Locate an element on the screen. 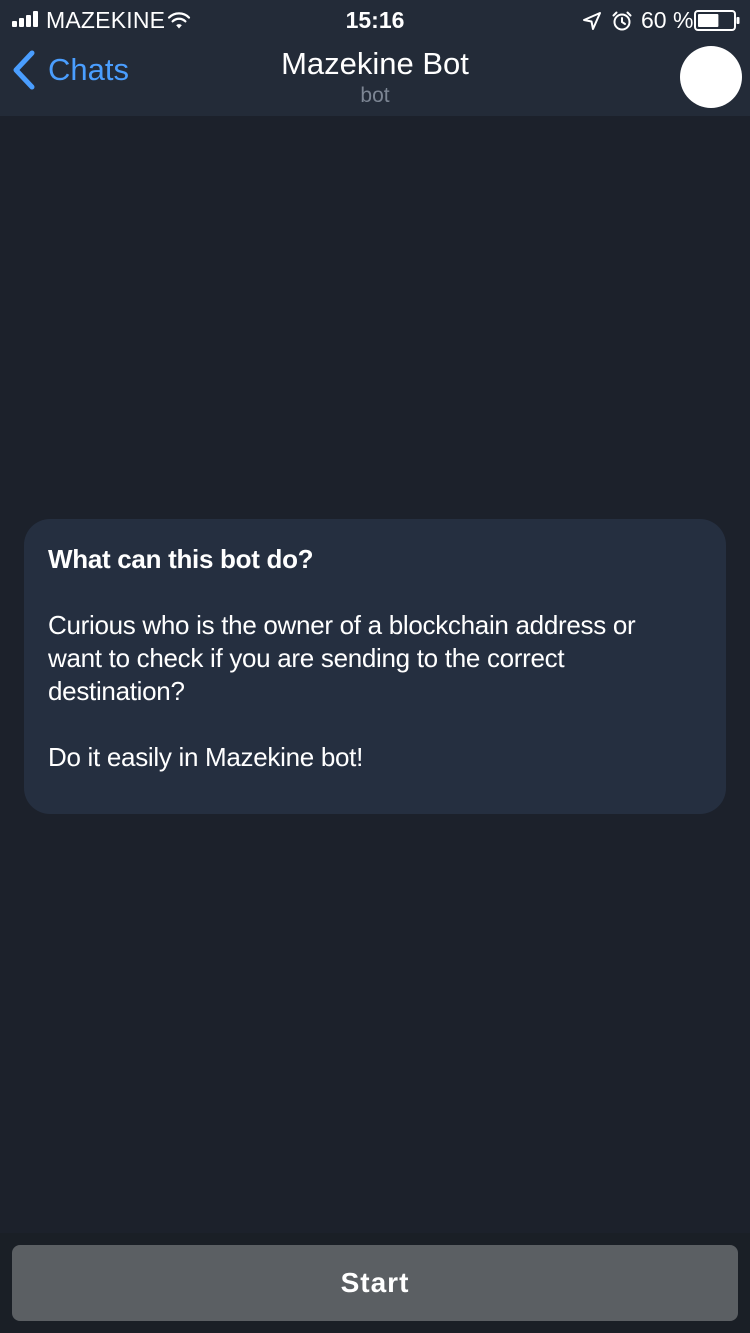 This screenshot has height=1333, width=750. start-button: Start is located at coordinates (375, 1283).